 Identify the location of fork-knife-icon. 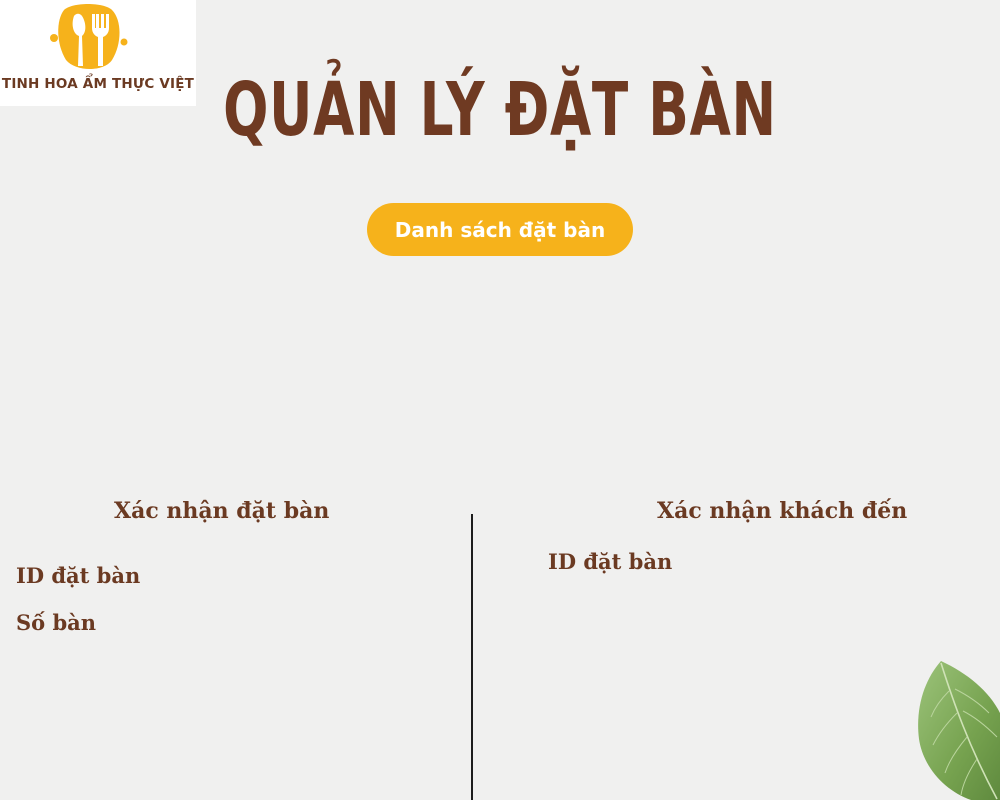
(89, 36).